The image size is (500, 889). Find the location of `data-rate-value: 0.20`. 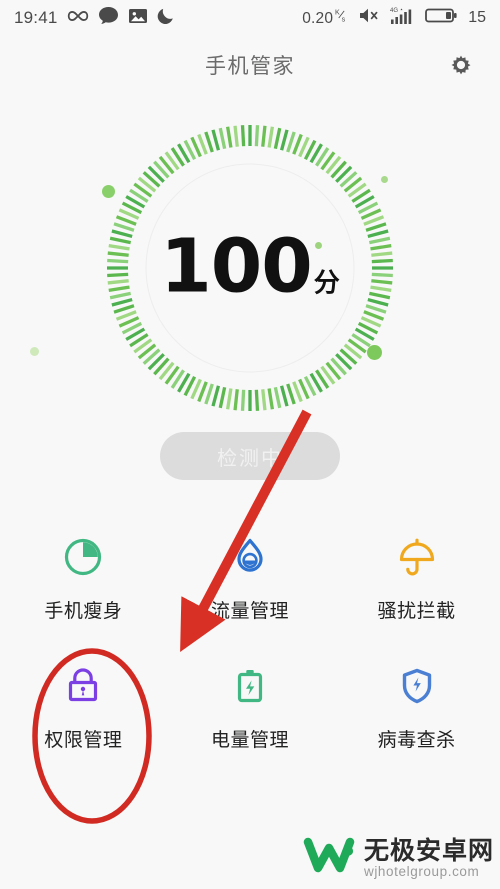

data-rate-value: 0.20 is located at coordinates (318, 18).